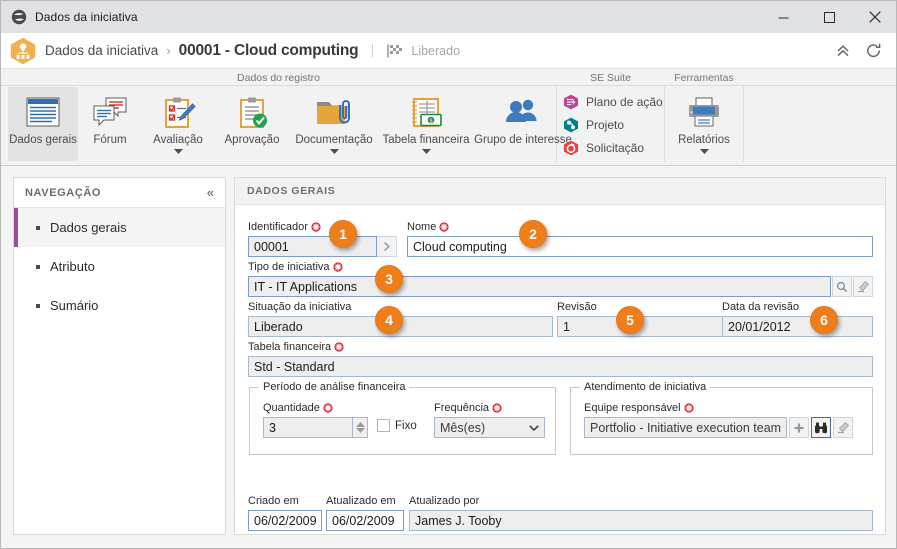  Describe the element at coordinates (444, 227) in the screenshot. I see `required-marker-icon` at that location.